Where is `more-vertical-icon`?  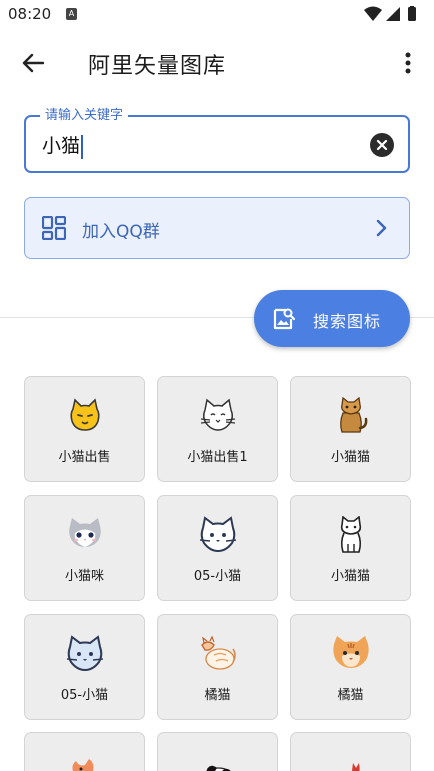 more-vertical-icon is located at coordinates (408, 63).